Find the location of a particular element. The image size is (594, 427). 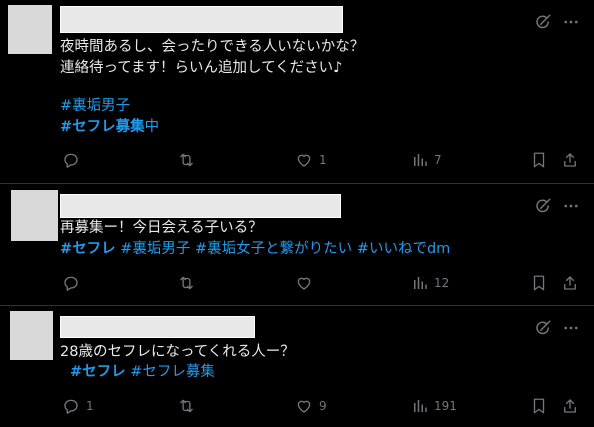

like-count: 1 is located at coordinates (323, 160).